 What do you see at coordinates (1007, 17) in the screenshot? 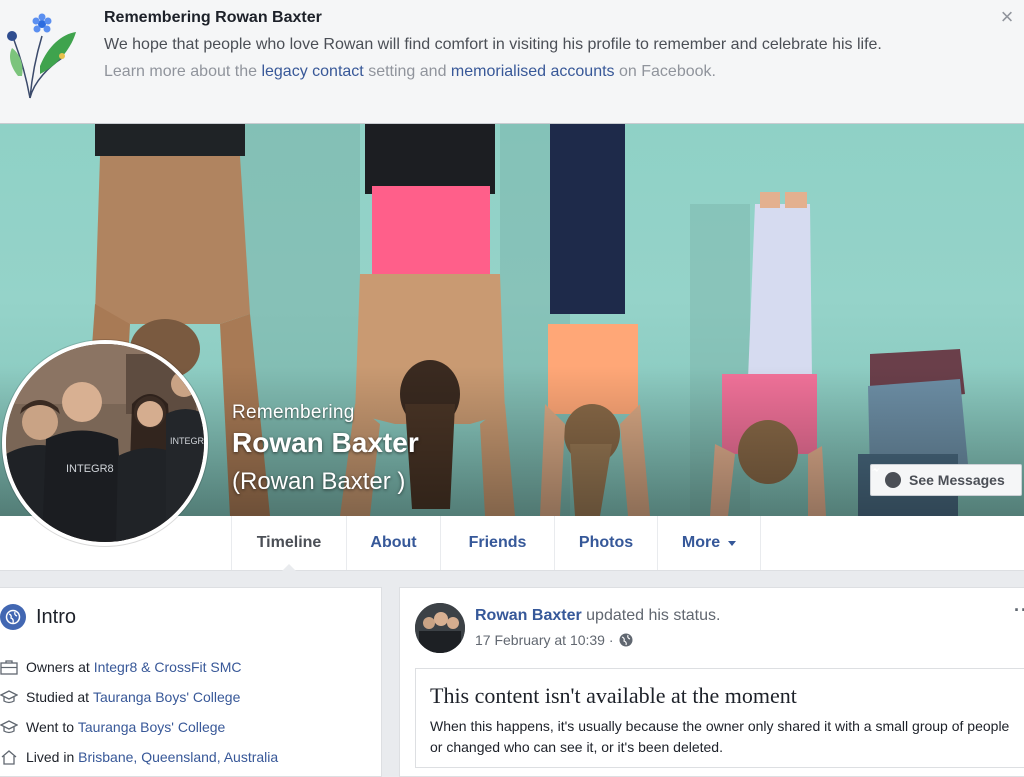
I see `close-icon: ×` at bounding box center [1007, 17].